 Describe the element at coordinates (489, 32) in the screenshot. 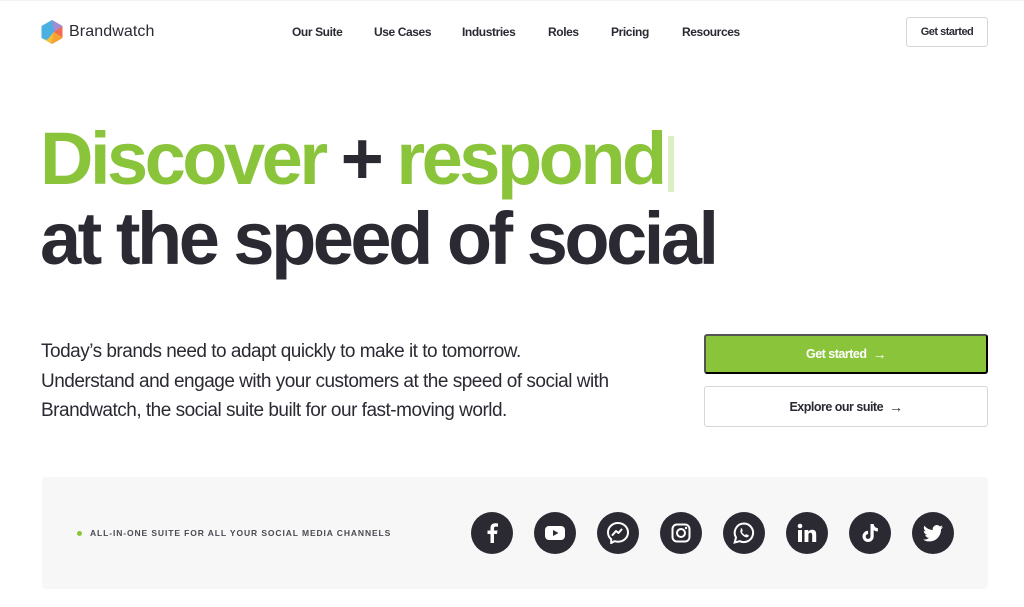

I see `nav-item-industries: Industries` at that location.